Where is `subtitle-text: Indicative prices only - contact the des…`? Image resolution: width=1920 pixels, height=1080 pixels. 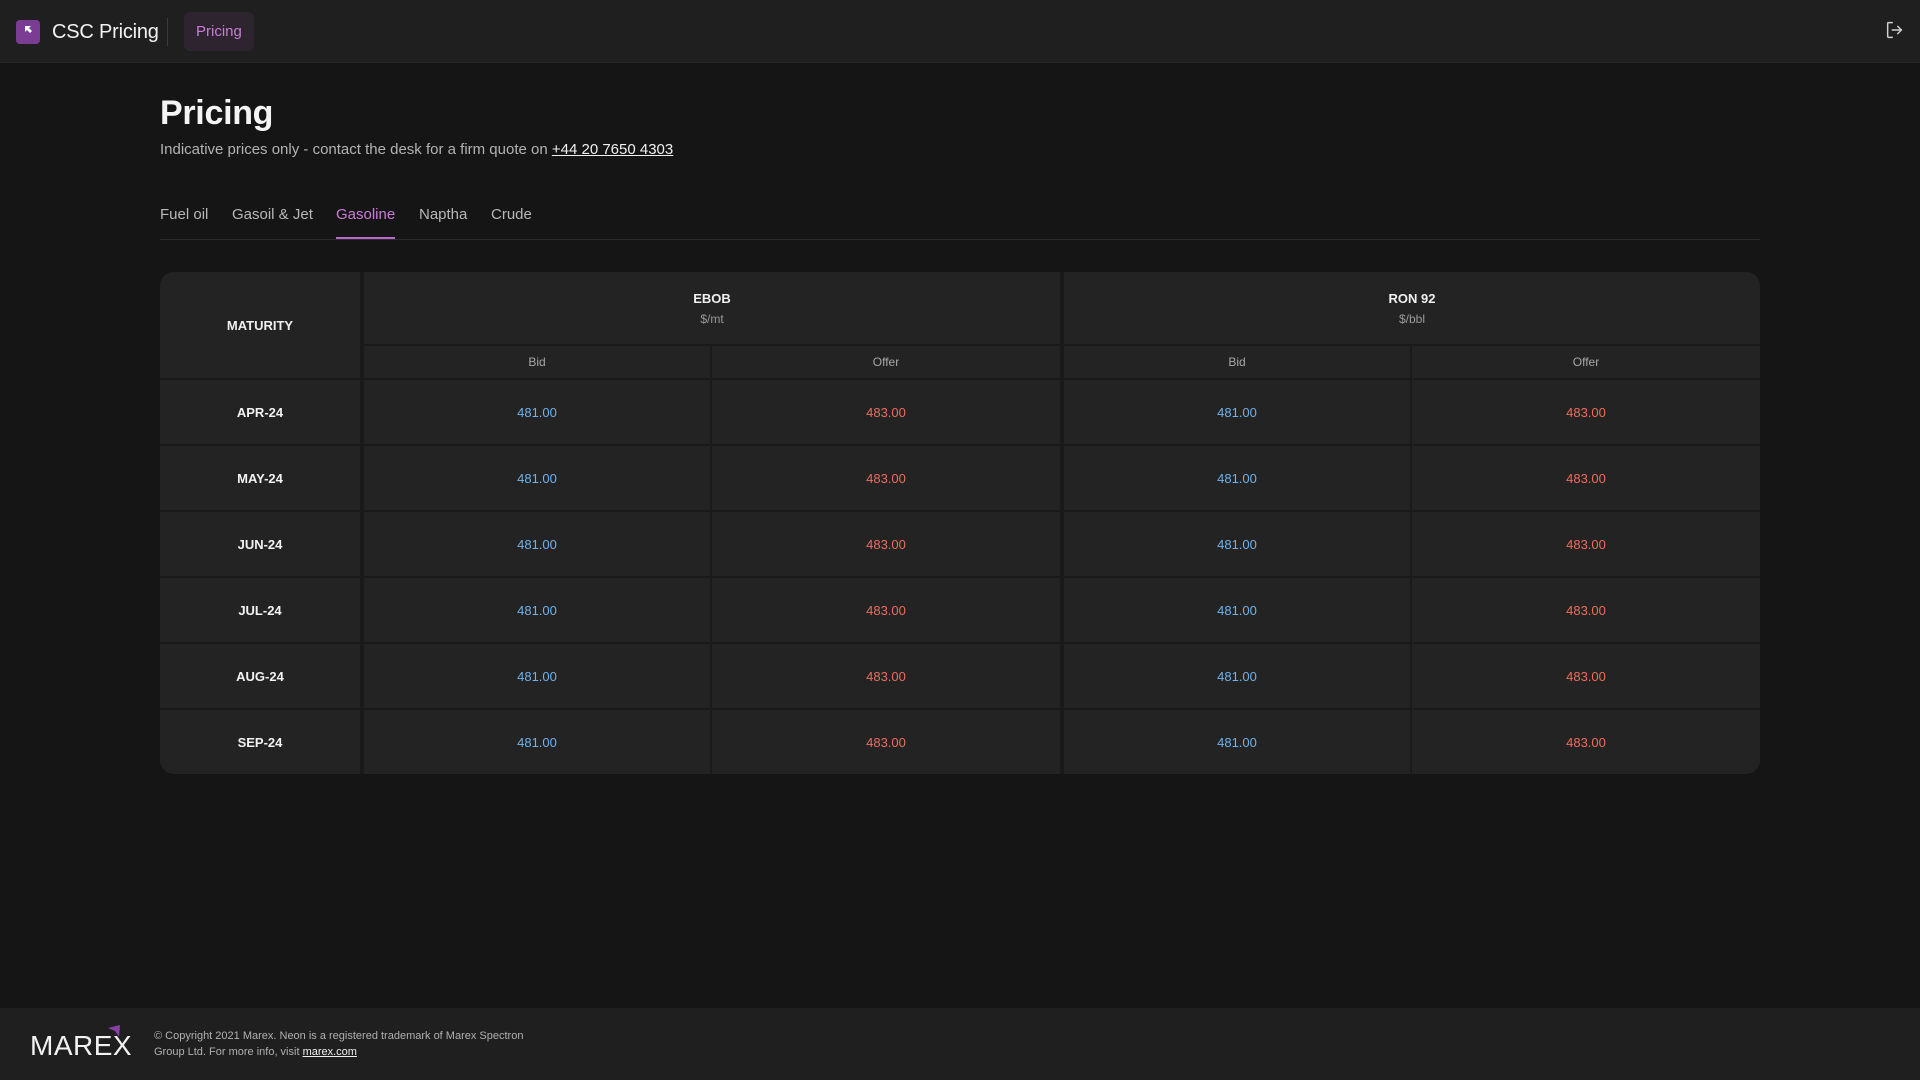
subtitle-text: Indicative prices only - contact the des… is located at coordinates (356, 149).